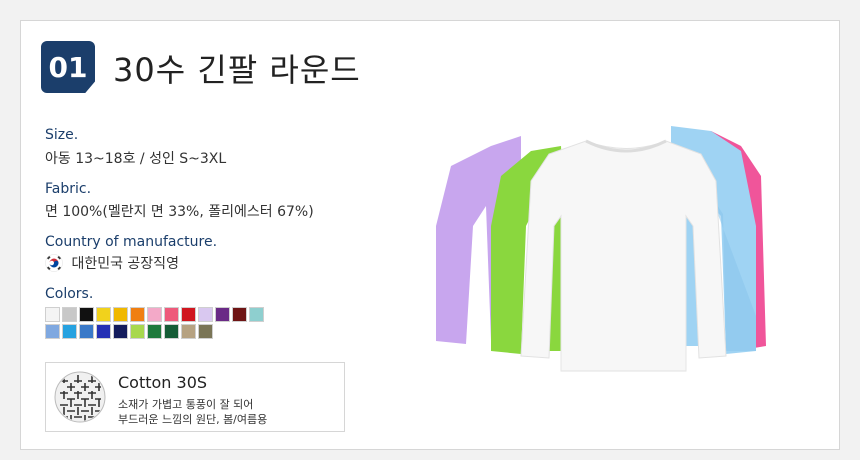 The image size is (860, 460). What do you see at coordinates (54, 263) in the screenshot?
I see `korea-flag-icon` at bounding box center [54, 263].